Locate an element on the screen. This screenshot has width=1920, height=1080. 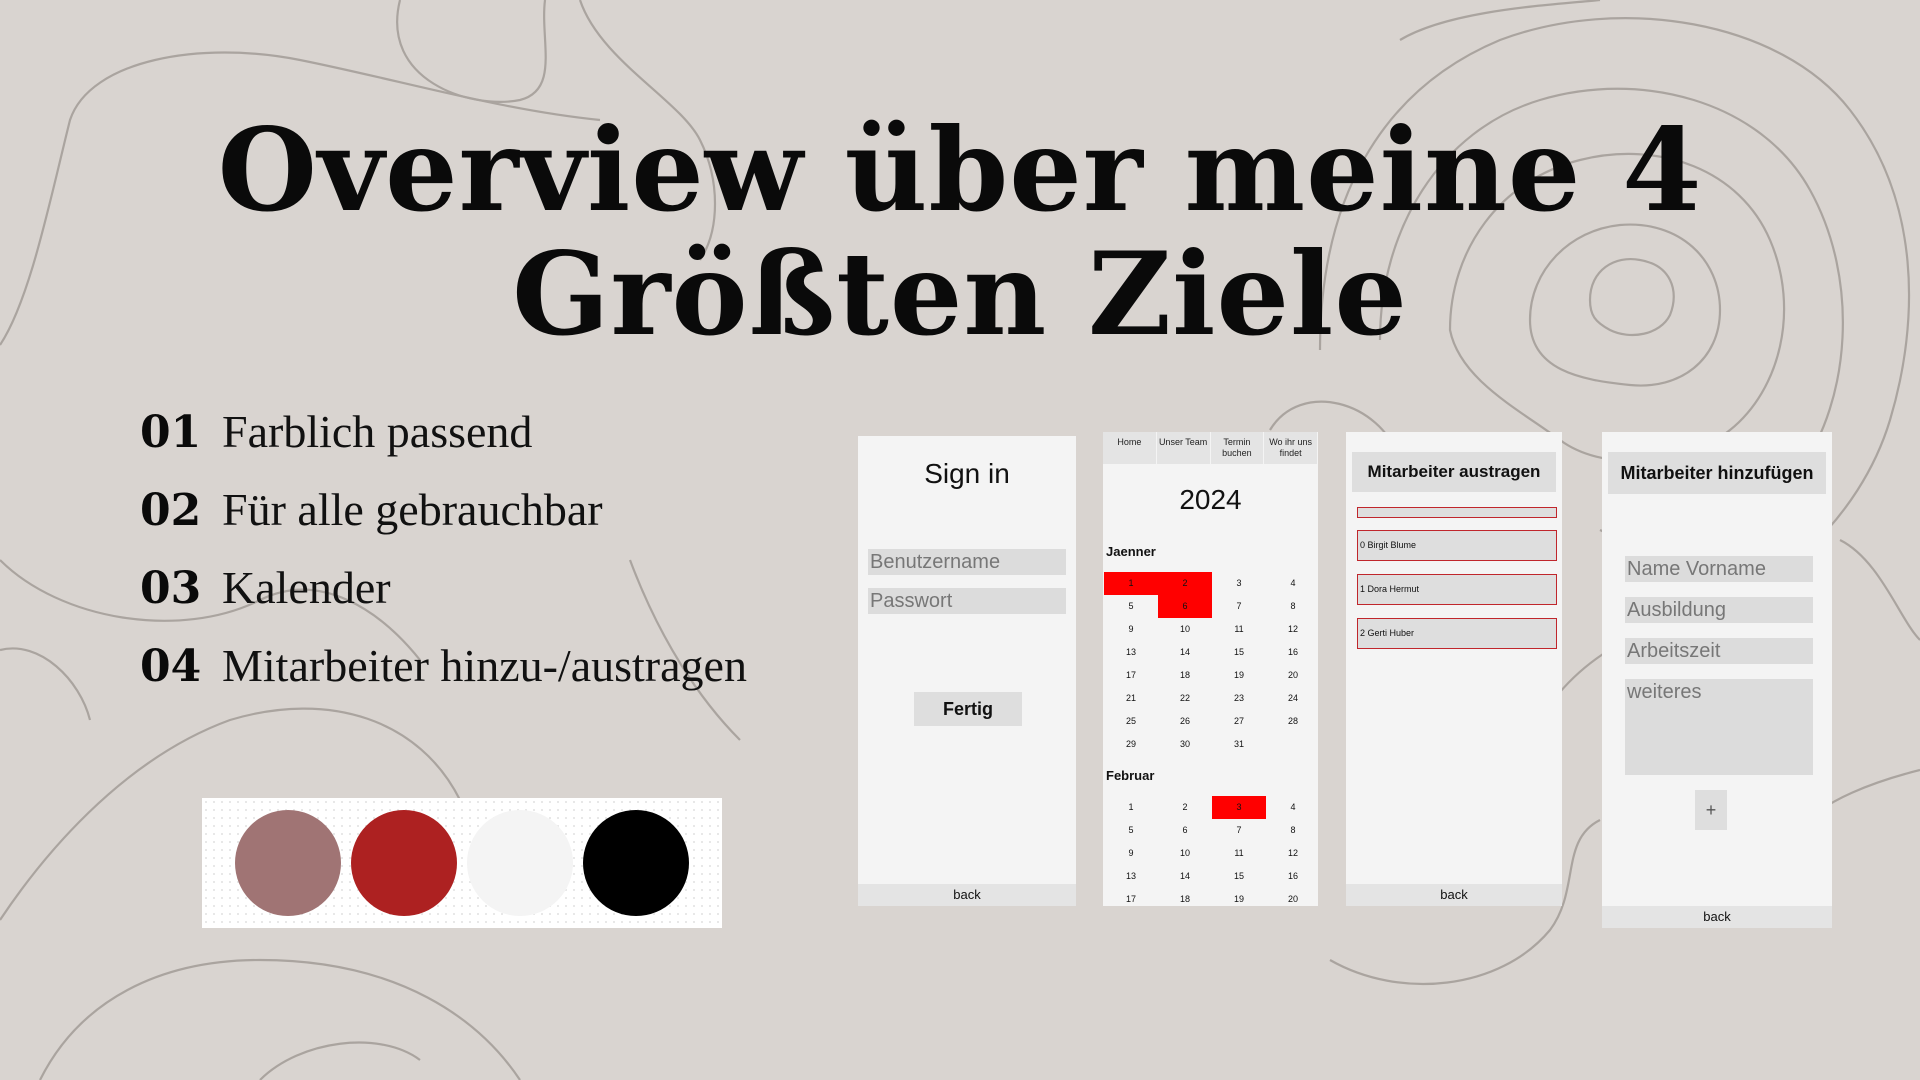
employee-item: 1 Dora Hermut is located at coordinates (1457, 589).